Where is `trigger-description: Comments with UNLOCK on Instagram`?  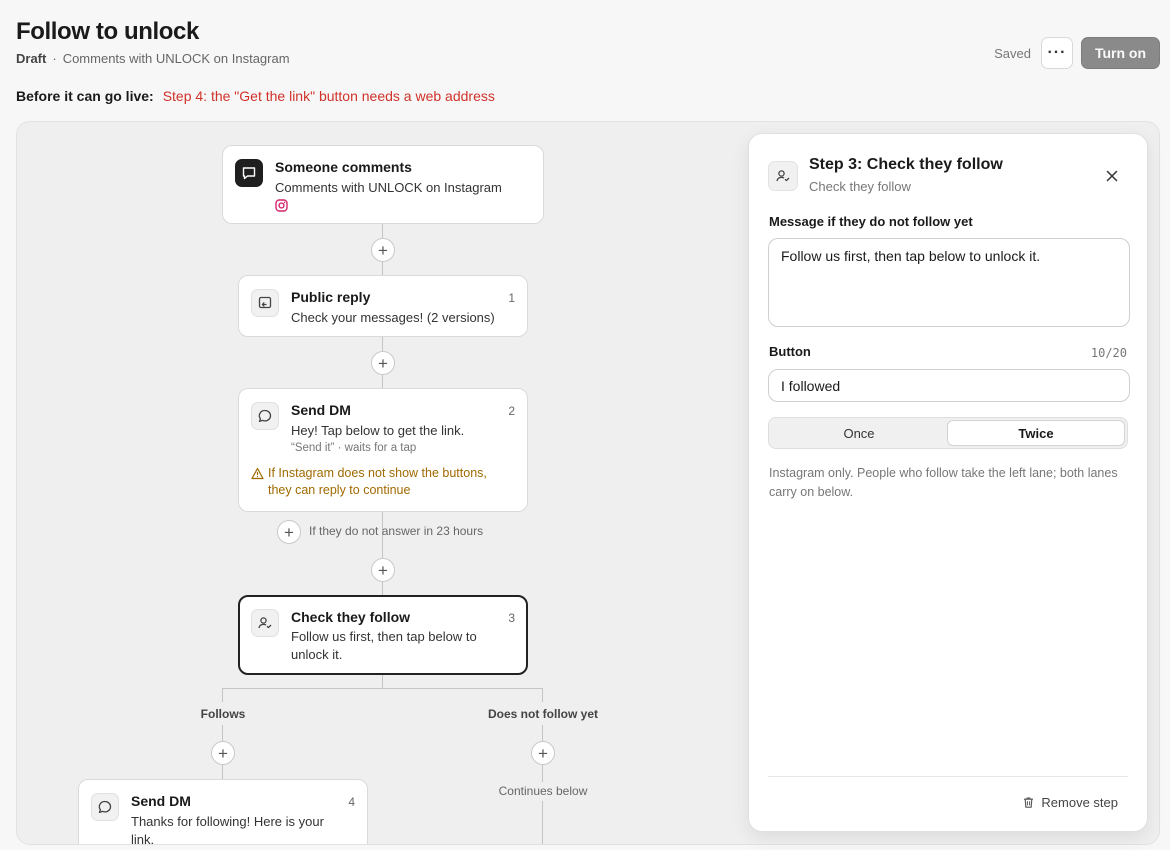 trigger-description: Comments with UNLOCK on Instagram is located at coordinates (388, 187).